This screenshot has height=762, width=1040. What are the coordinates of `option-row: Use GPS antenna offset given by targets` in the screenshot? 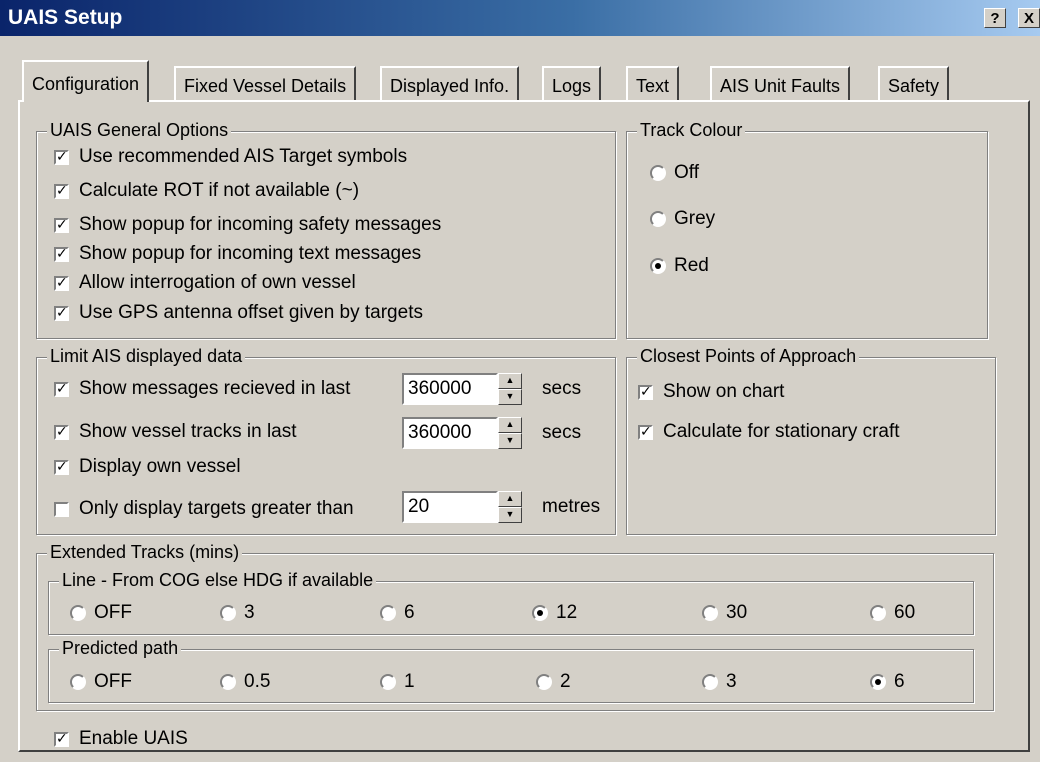 It's located at (238, 313).